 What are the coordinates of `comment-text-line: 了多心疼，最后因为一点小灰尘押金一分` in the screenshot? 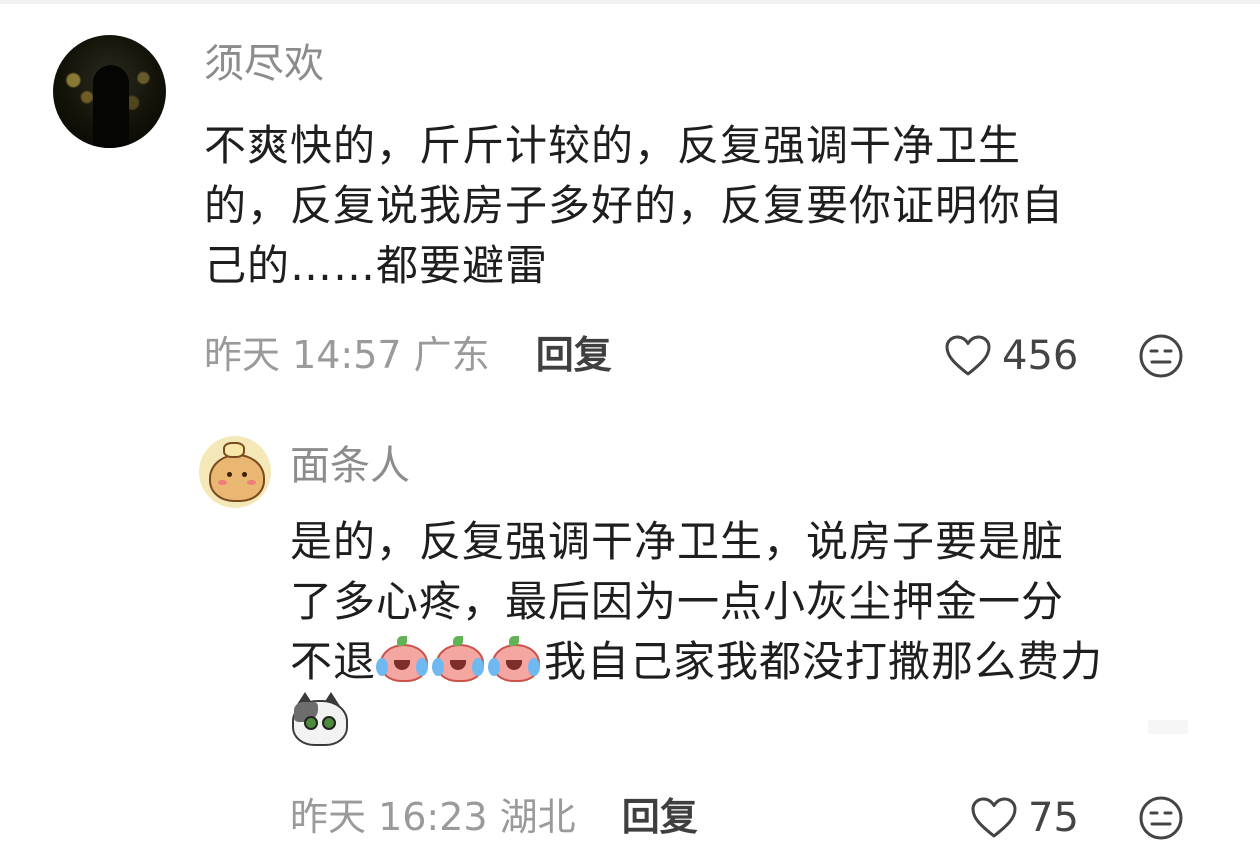 It's located at (677, 601).